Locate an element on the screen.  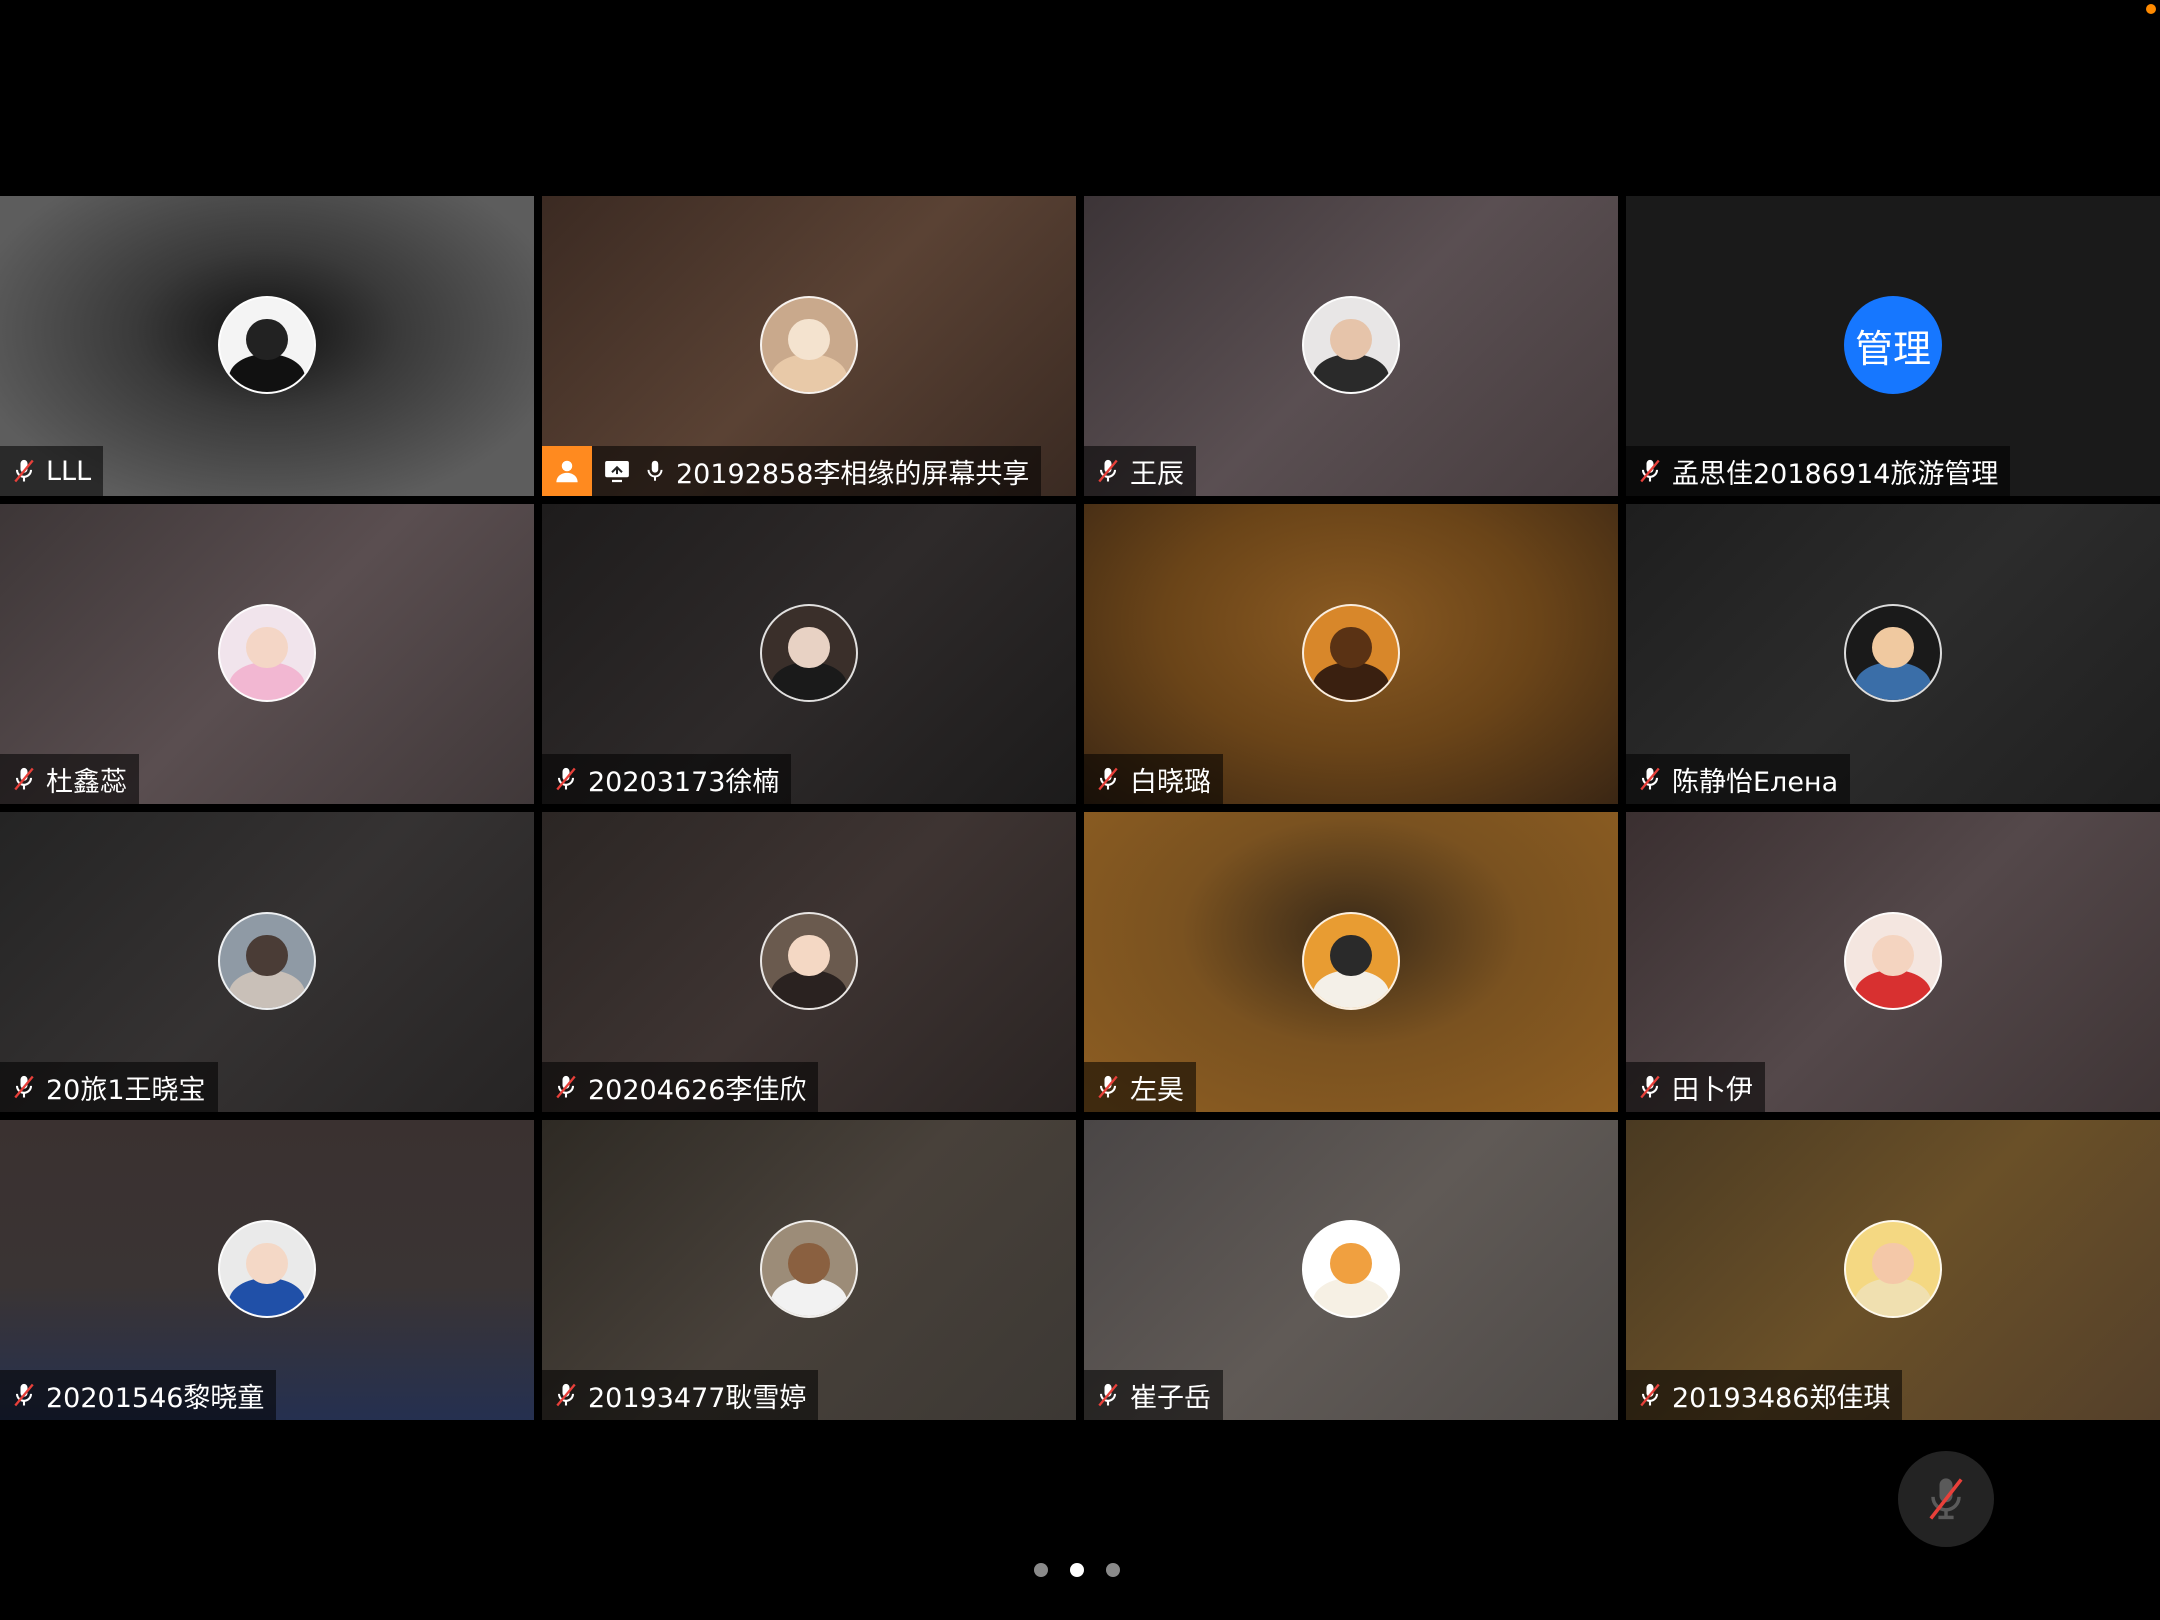
name-bar: 20201546黎晓童 is located at coordinates (138, 1395).